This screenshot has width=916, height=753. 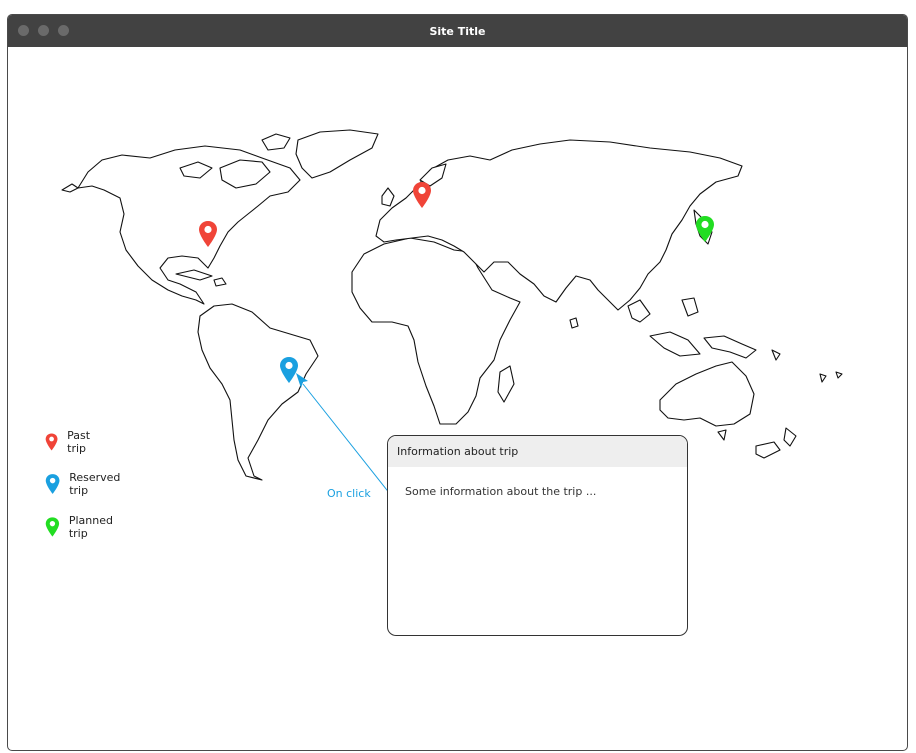 I want to click on legend-label: Reserved trip, so click(x=95, y=484).